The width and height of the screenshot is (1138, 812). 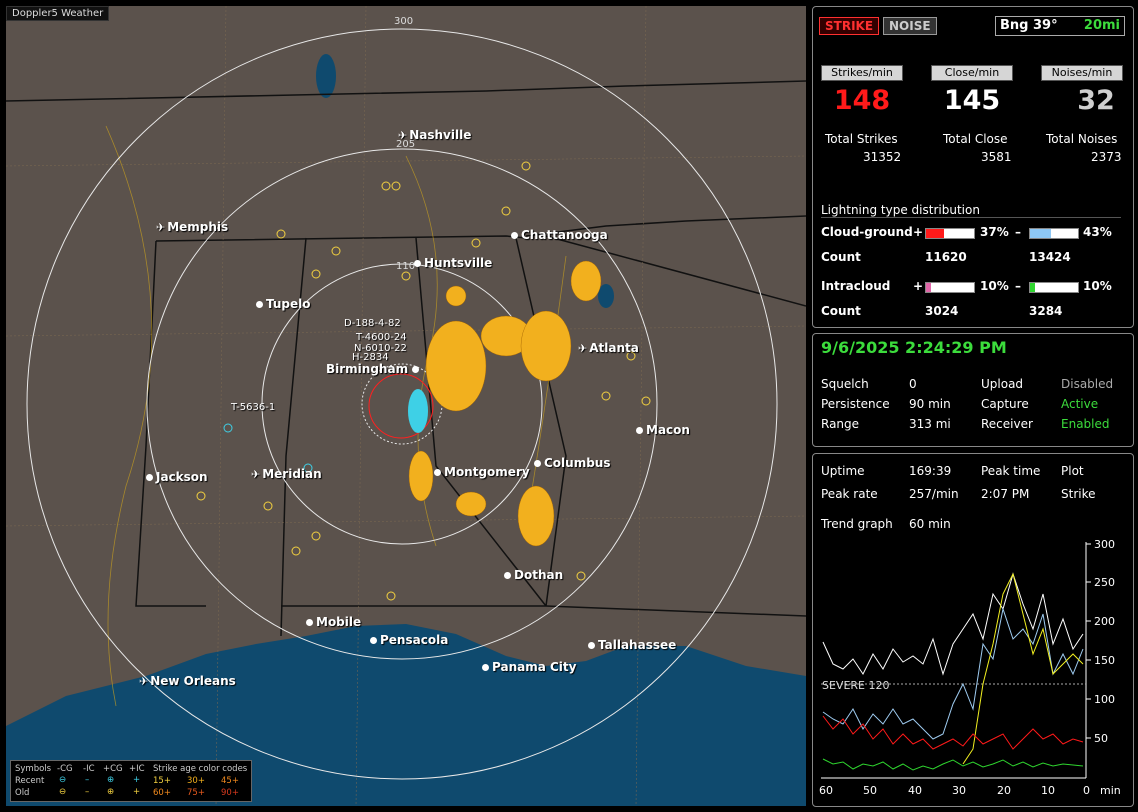 I want to click on trend-graph-value: 60 min, so click(x=930, y=524).